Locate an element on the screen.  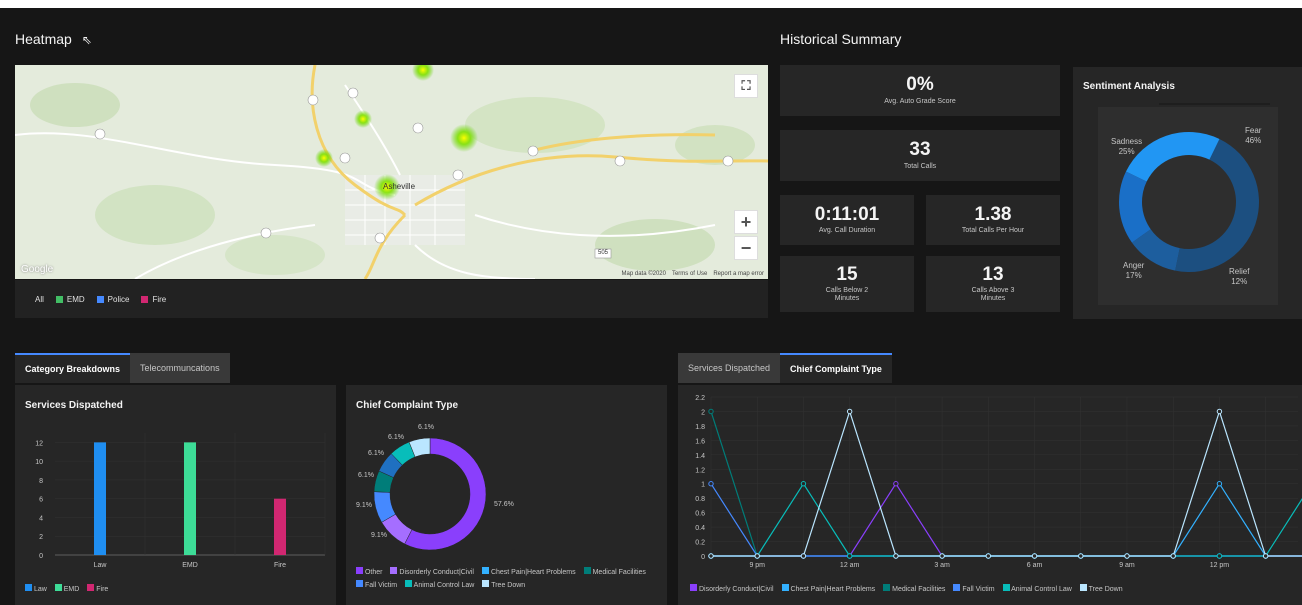
sentiment-label-sadness: Sadness 25% is located at coordinates (1127, 146).